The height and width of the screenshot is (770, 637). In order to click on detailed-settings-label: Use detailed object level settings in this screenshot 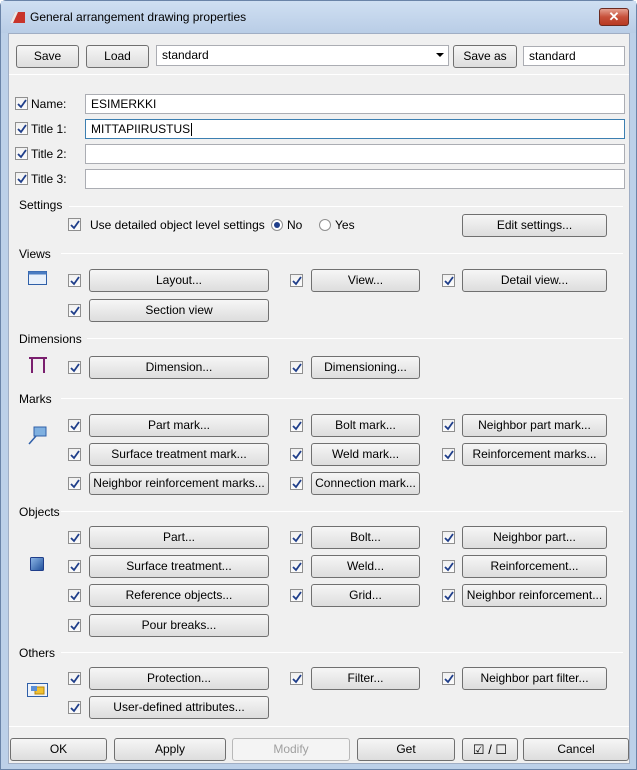, I will do `click(177, 225)`.